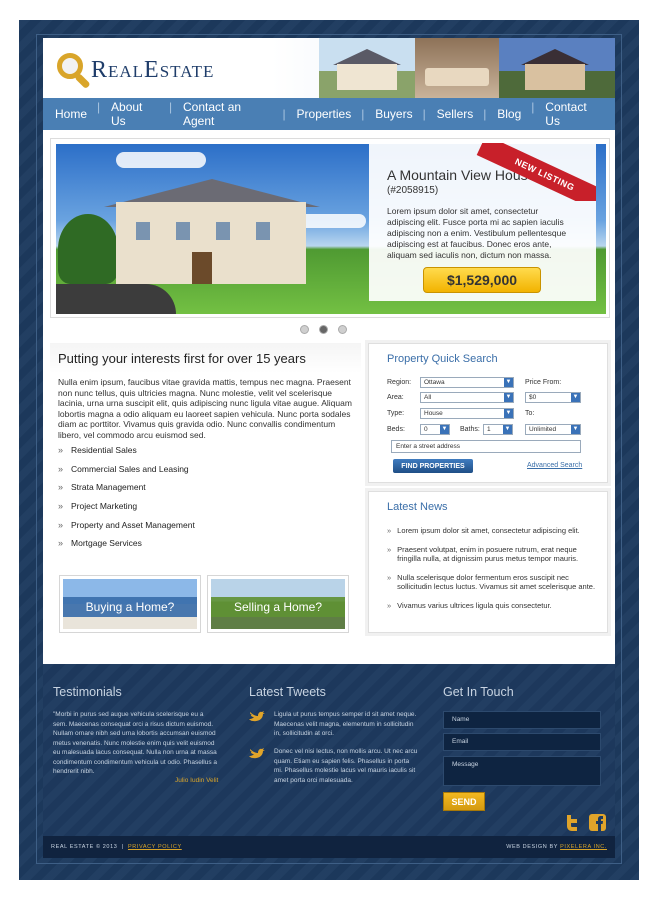 This screenshot has width=660, height=900. I want to click on testimonials-title: Testimonials, so click(87, 692).